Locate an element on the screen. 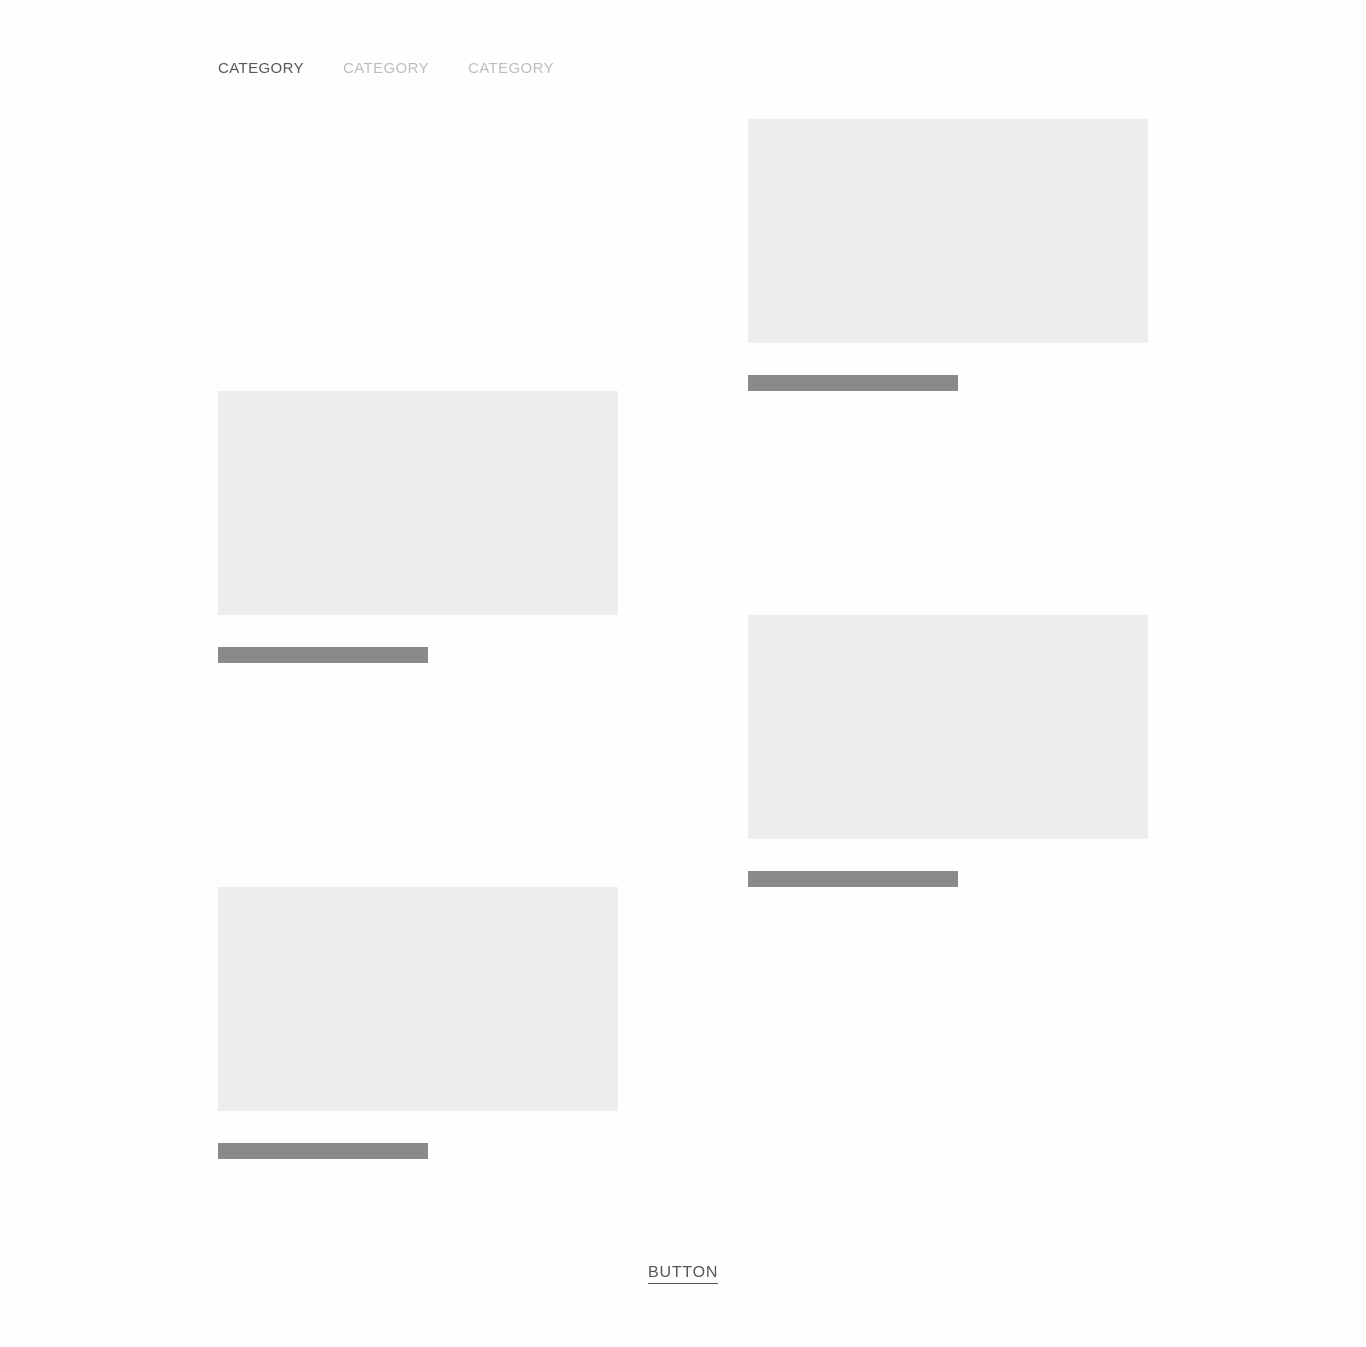  category-tab-3: CATEGORY is located at coordinates (511, 69).